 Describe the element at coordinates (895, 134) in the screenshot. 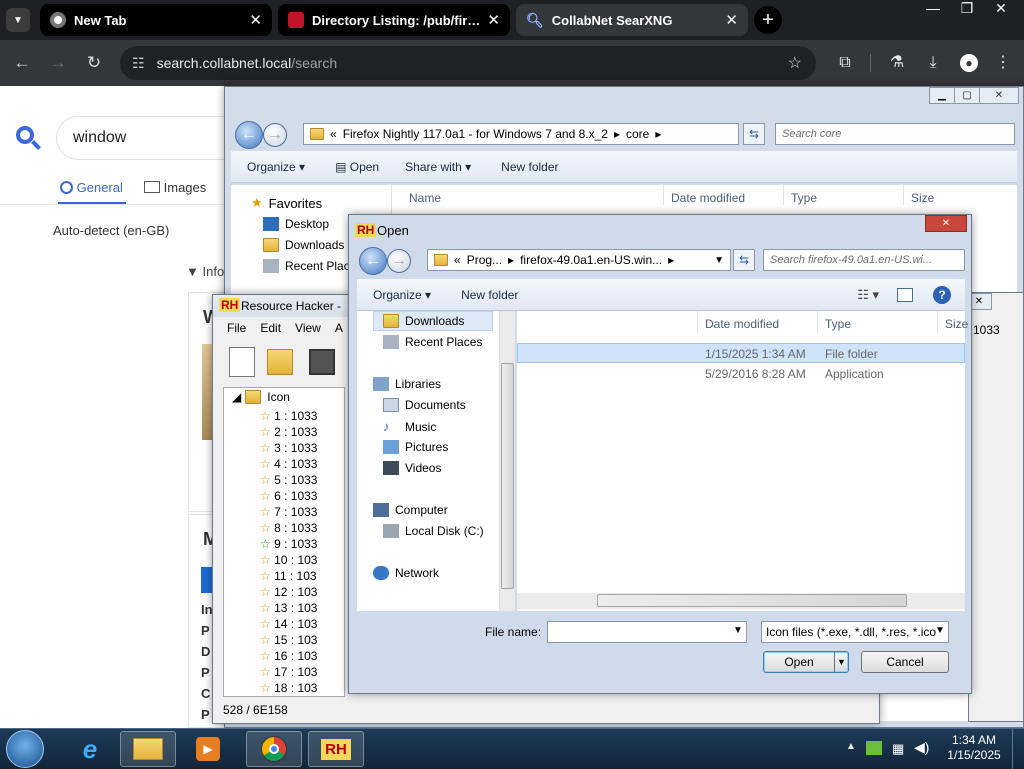

I see `explorer-search-input: Search core` at that location.